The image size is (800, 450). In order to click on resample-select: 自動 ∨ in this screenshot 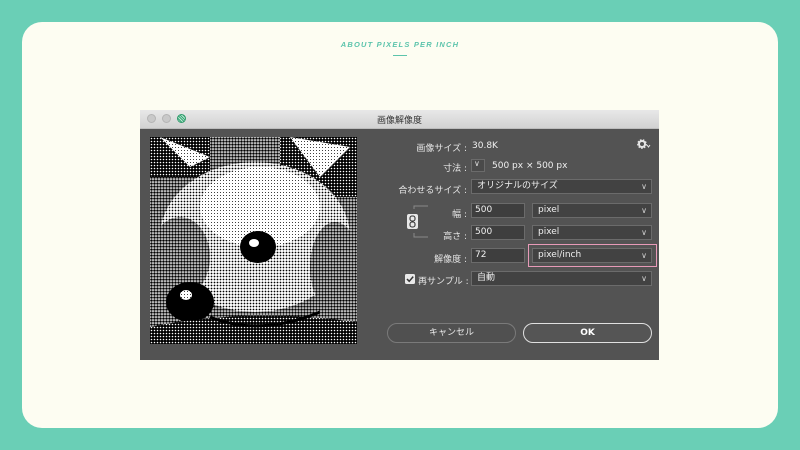, I will do `click(561, 278)`.